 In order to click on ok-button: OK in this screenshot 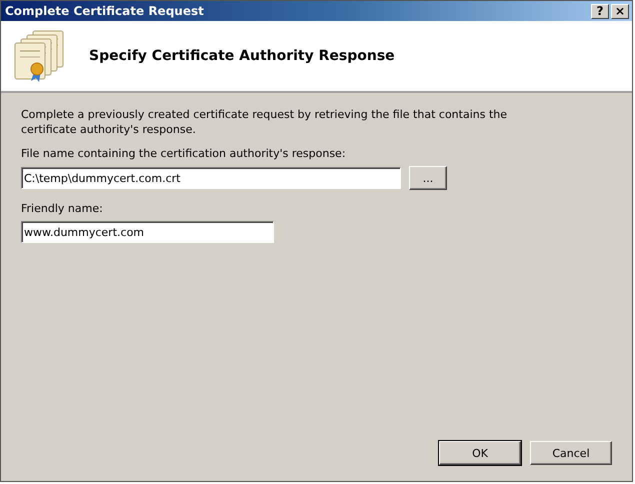, I will do `click(480, 453)`.